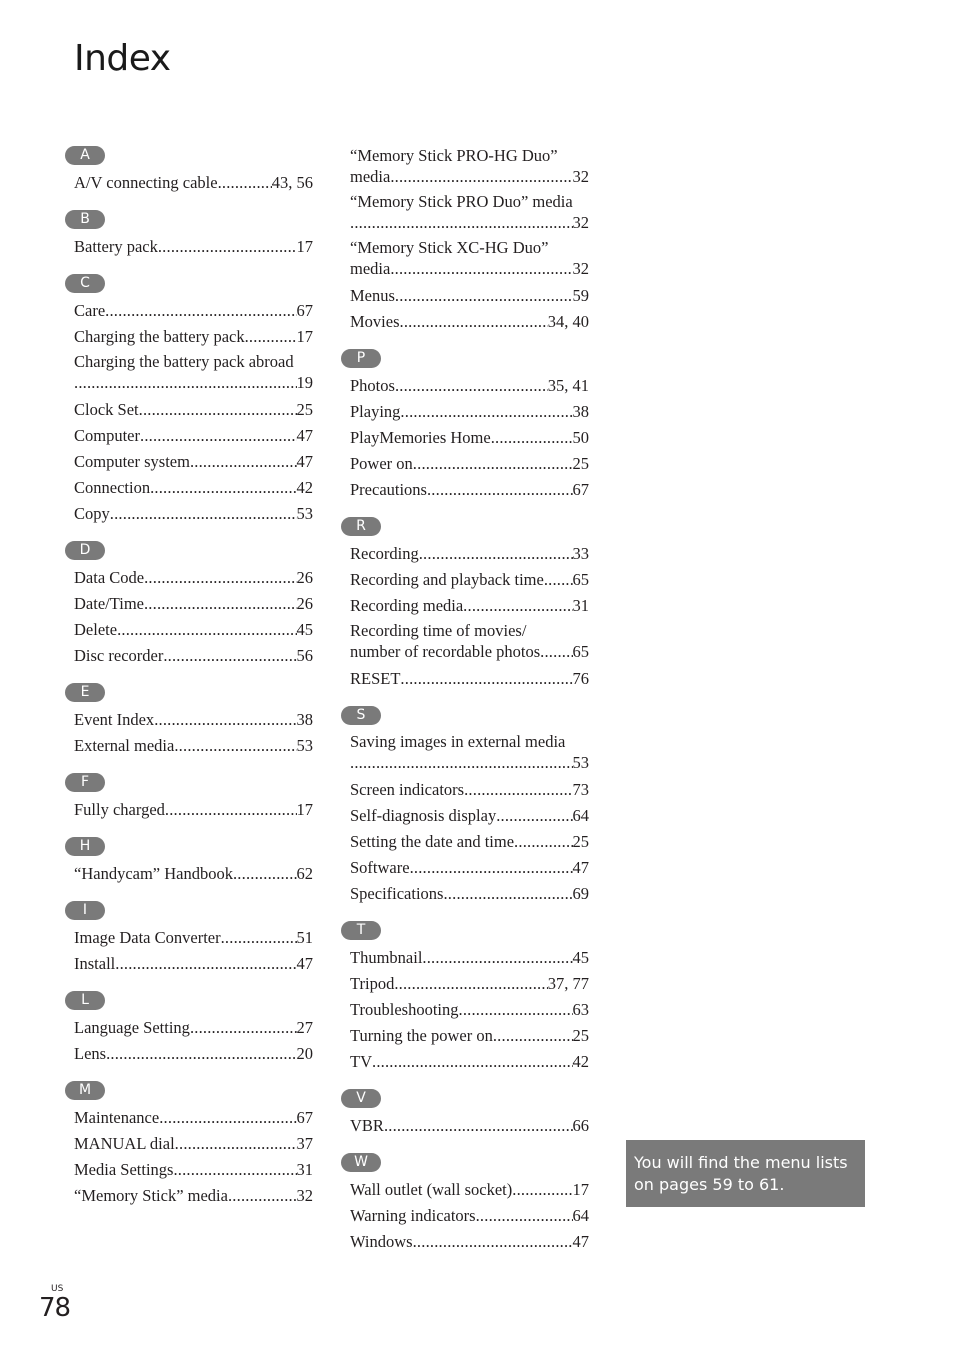  I want to click on entry-page-ref: 19, so click(305, 382).